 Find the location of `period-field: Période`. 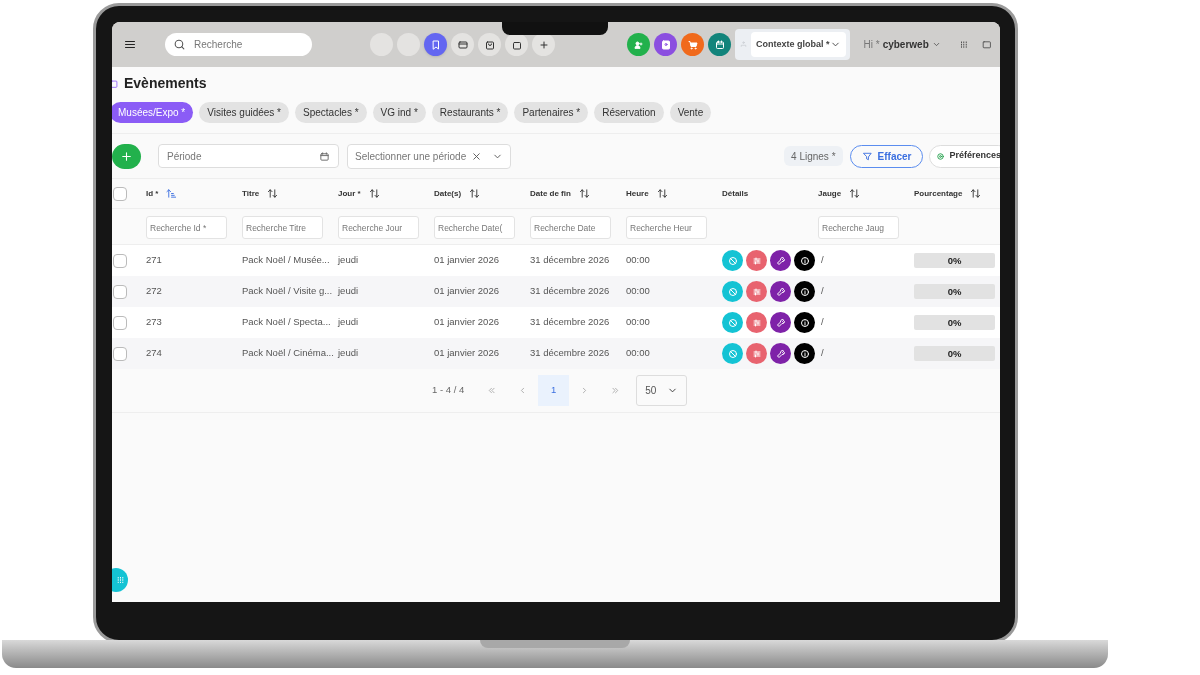

period-field: Période is located at coordinates (248, 156).